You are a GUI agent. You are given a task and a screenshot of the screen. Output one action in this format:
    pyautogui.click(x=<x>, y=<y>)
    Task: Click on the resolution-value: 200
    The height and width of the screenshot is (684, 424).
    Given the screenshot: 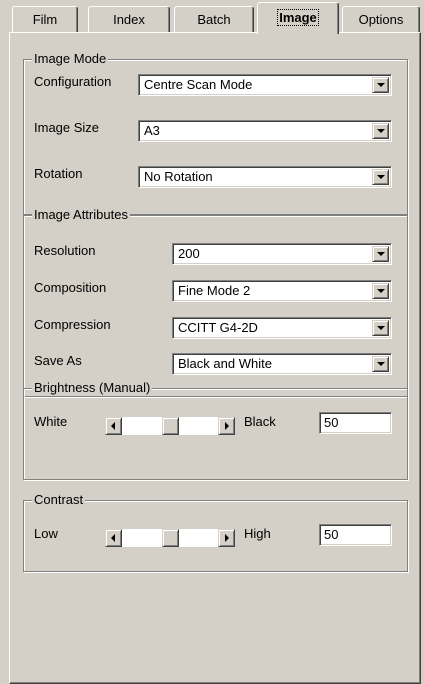 What is the action you would take?
    pyautogui.click(x=189, y=253)
    